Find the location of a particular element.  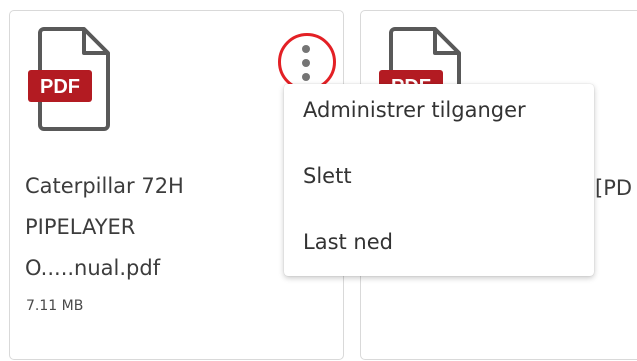

pdf-file-icon: PDF is located at coordinates (69, 79).